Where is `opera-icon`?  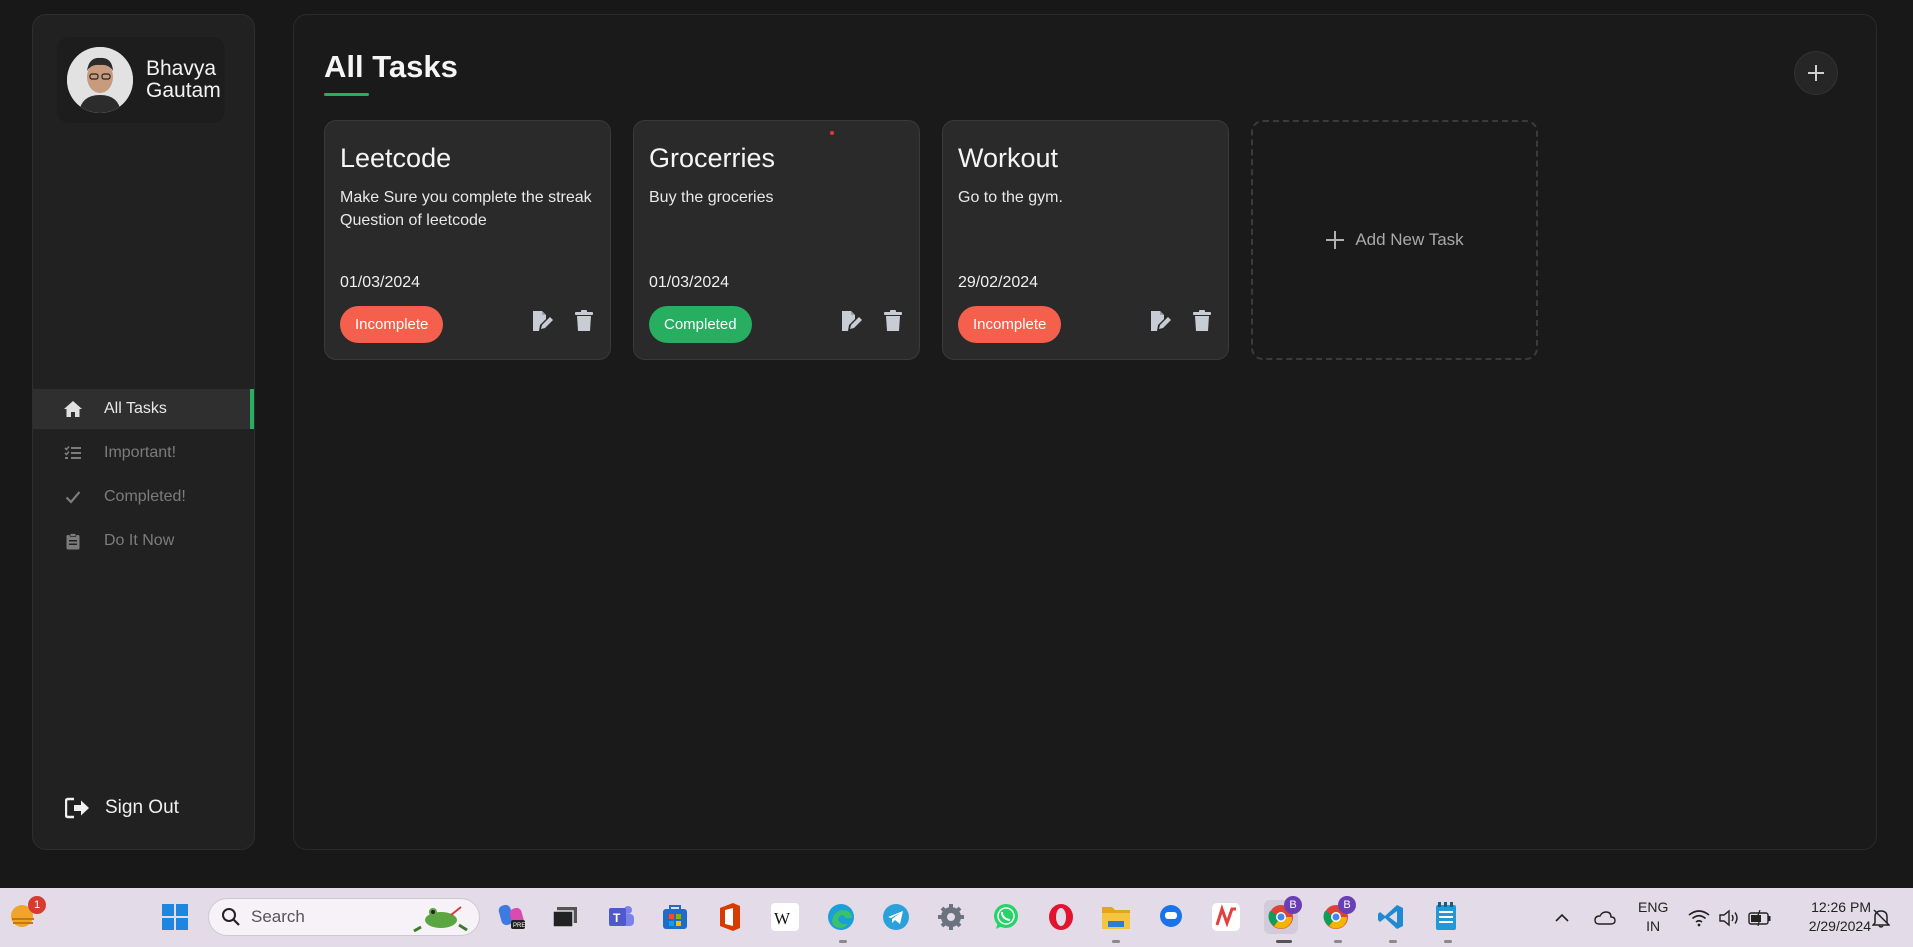
opera-icon is located at coordinates (1061, 917).